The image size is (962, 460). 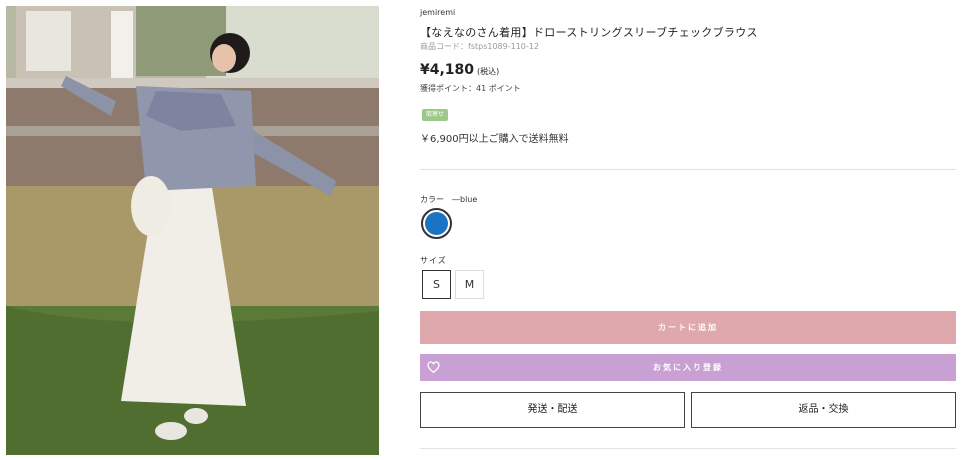 What do you see at coordinates (469, 284) in the screenshot?
I see `size-option-m: M` at bounding box center [469, 284].